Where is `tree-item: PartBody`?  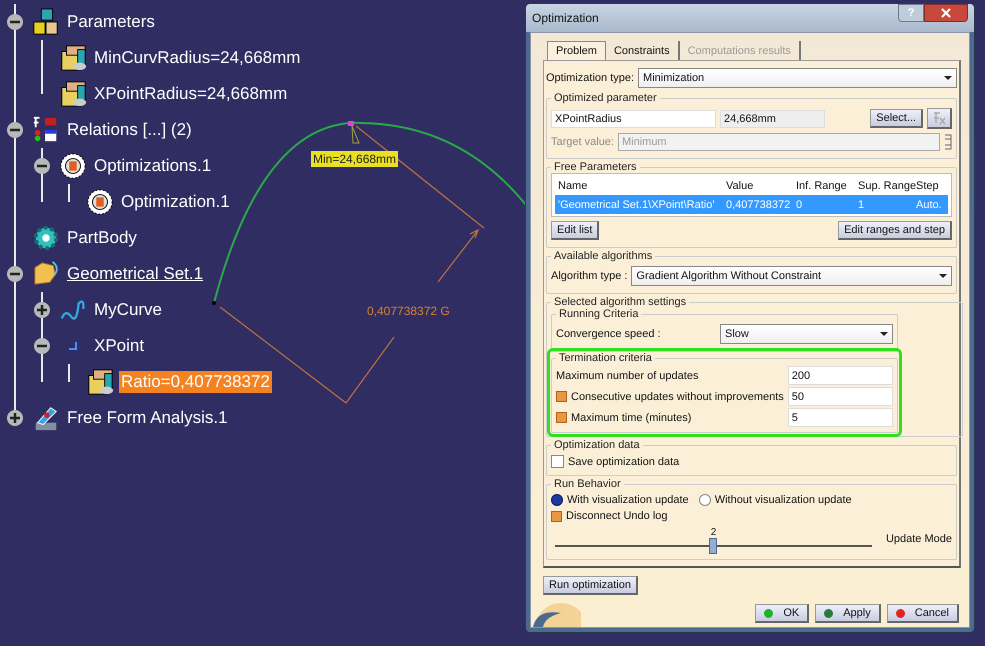 tree-item: PartBody is located at coordinates (102, 238).